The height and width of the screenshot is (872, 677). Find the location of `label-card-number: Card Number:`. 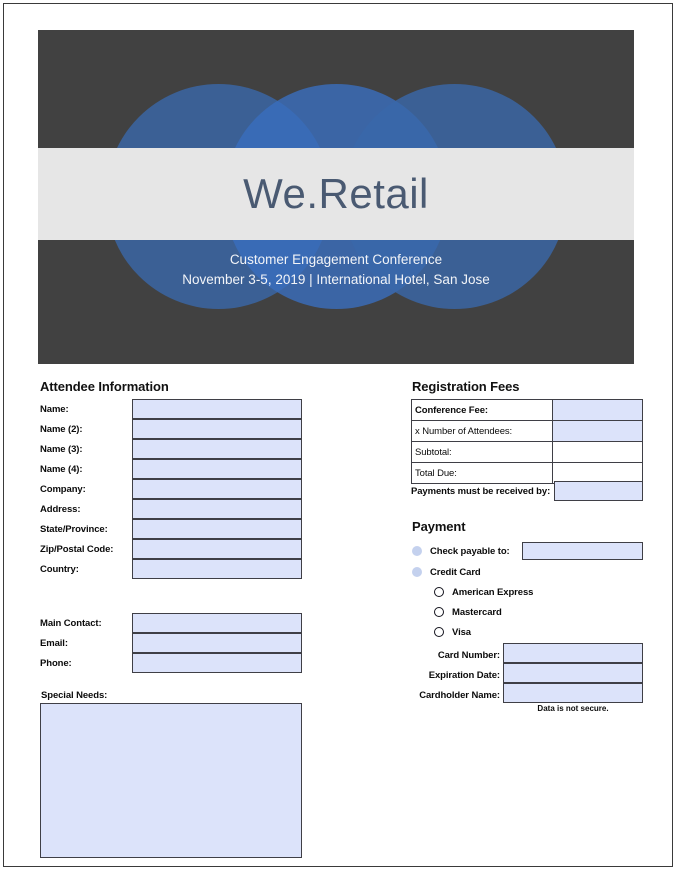

label-card-number: Card Number: is located at coordinates (468, 655).